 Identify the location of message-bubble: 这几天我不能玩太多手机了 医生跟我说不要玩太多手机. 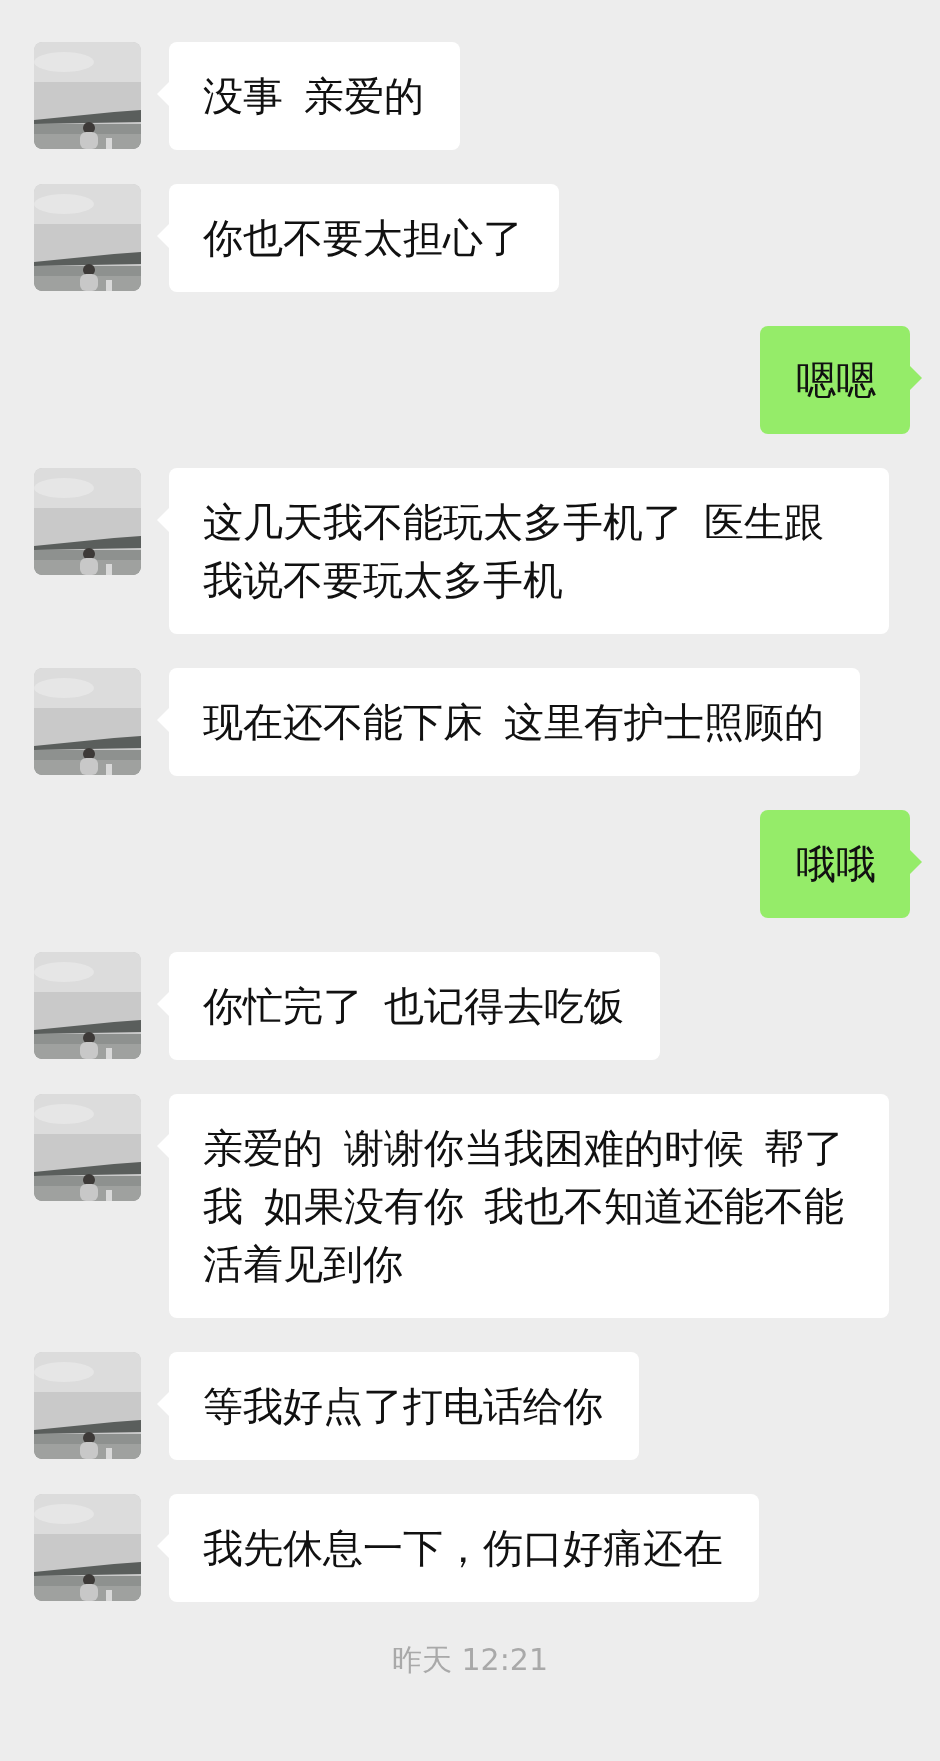
(523, 551).